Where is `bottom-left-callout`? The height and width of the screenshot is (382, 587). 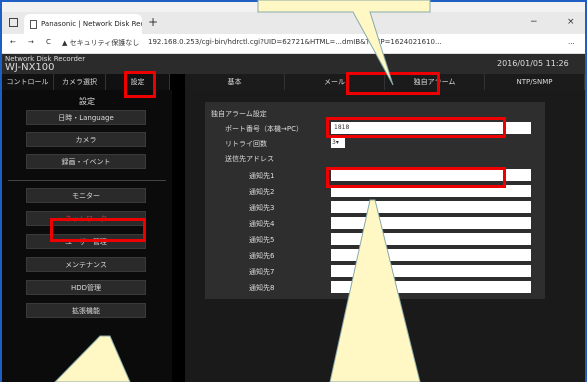 bottom-left-callout is located at coordinates (92, 358).